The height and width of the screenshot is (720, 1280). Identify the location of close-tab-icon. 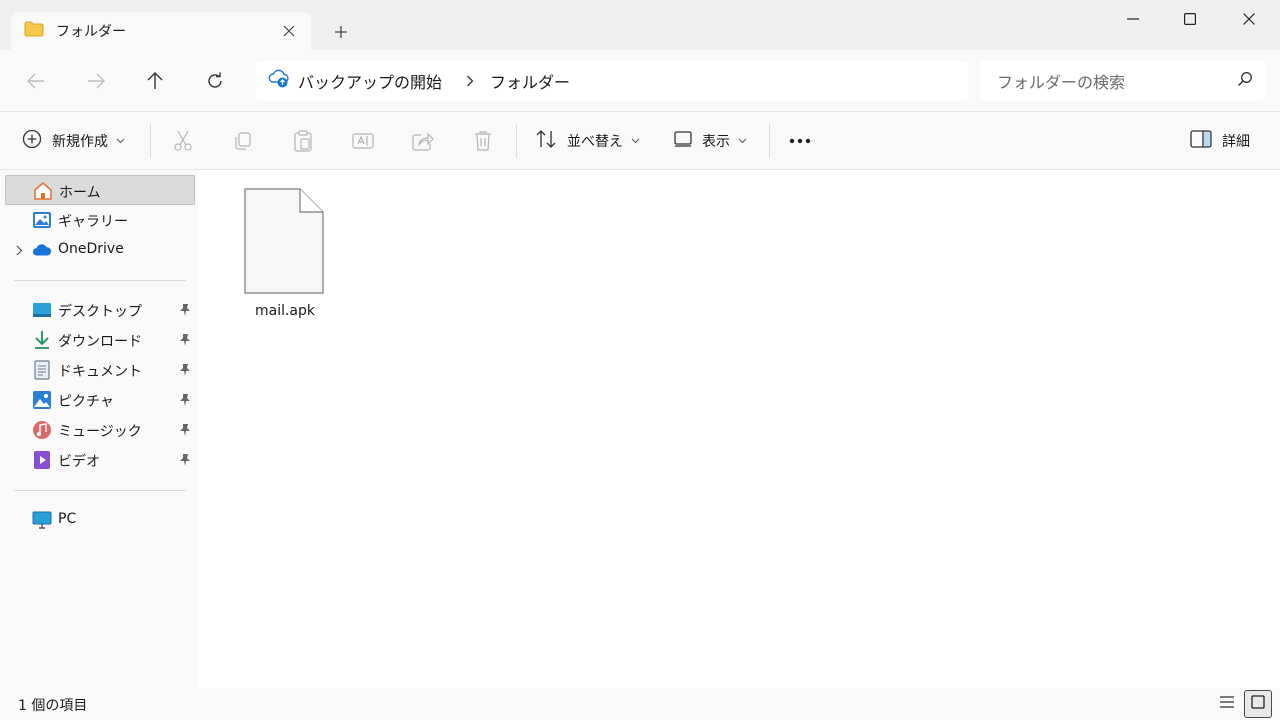
(289, 31).